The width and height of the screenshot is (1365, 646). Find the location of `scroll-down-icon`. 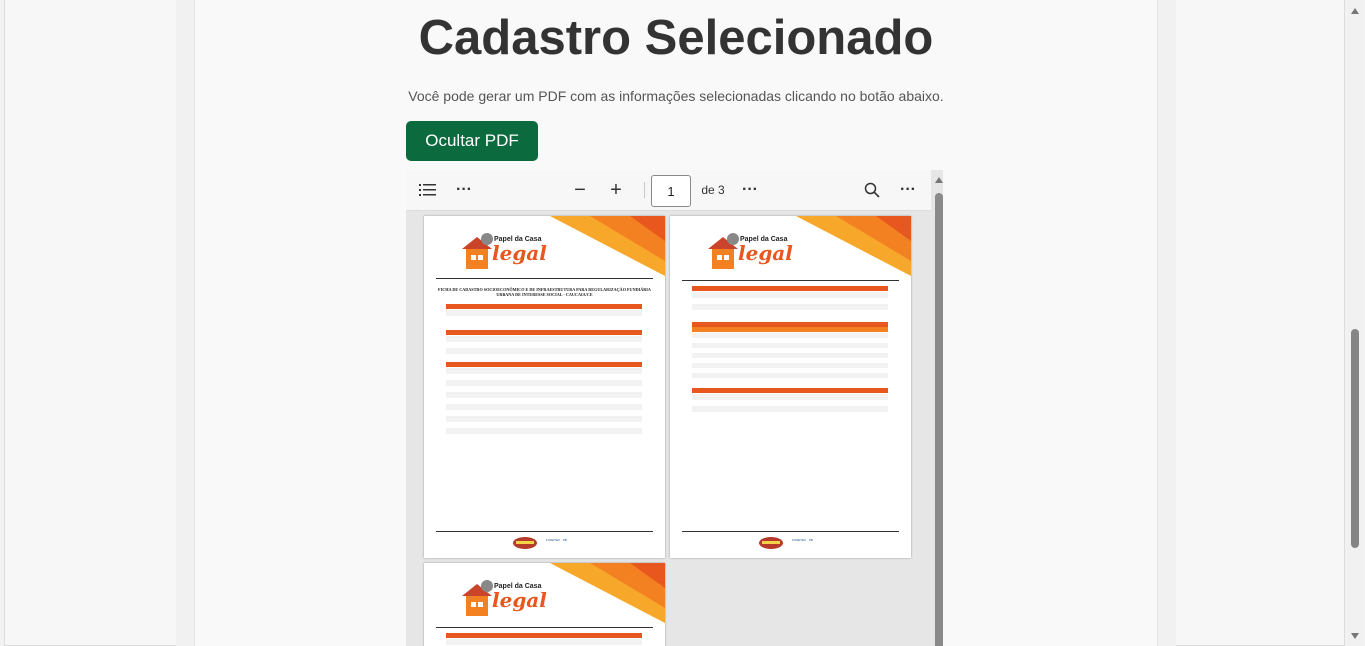

scroll-down-icon is located at coordinates (1355, 636).